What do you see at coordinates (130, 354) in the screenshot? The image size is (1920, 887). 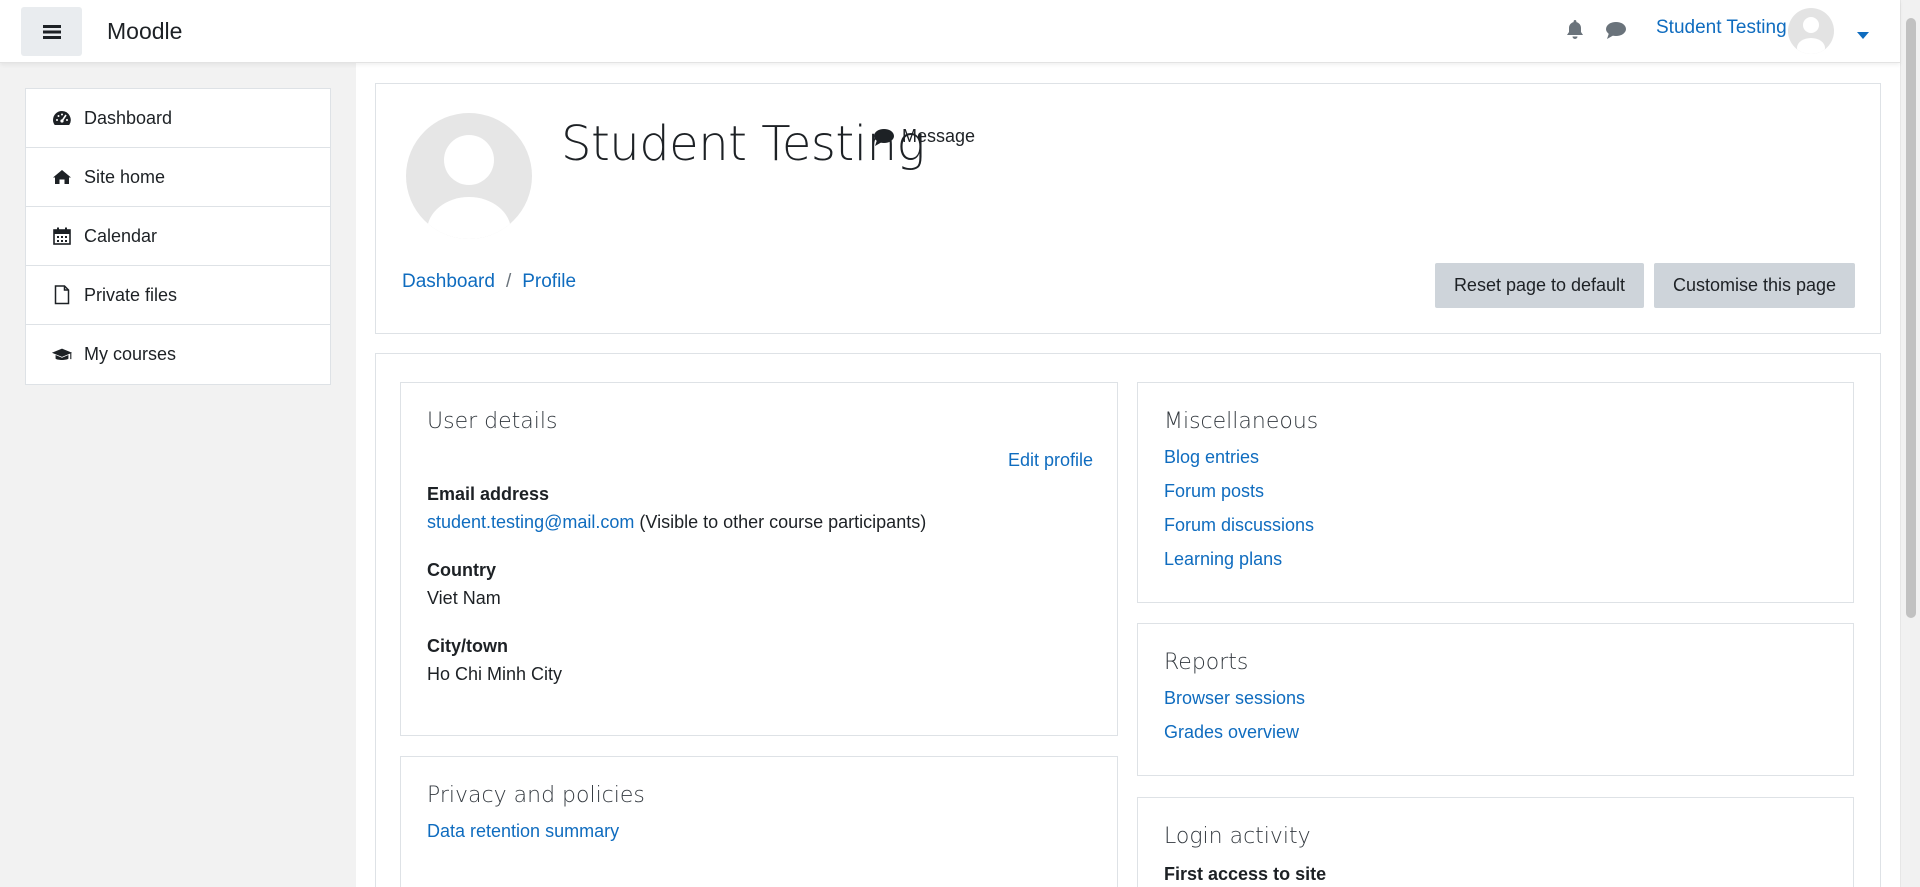 I see `sidebar-item-label: My courses` at bounding box center [130, 354].